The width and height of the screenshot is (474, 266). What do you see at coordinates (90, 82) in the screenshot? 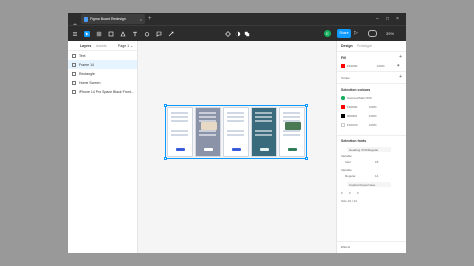
I see `layer-label: Home Screen` at bounding box center [90, 82].